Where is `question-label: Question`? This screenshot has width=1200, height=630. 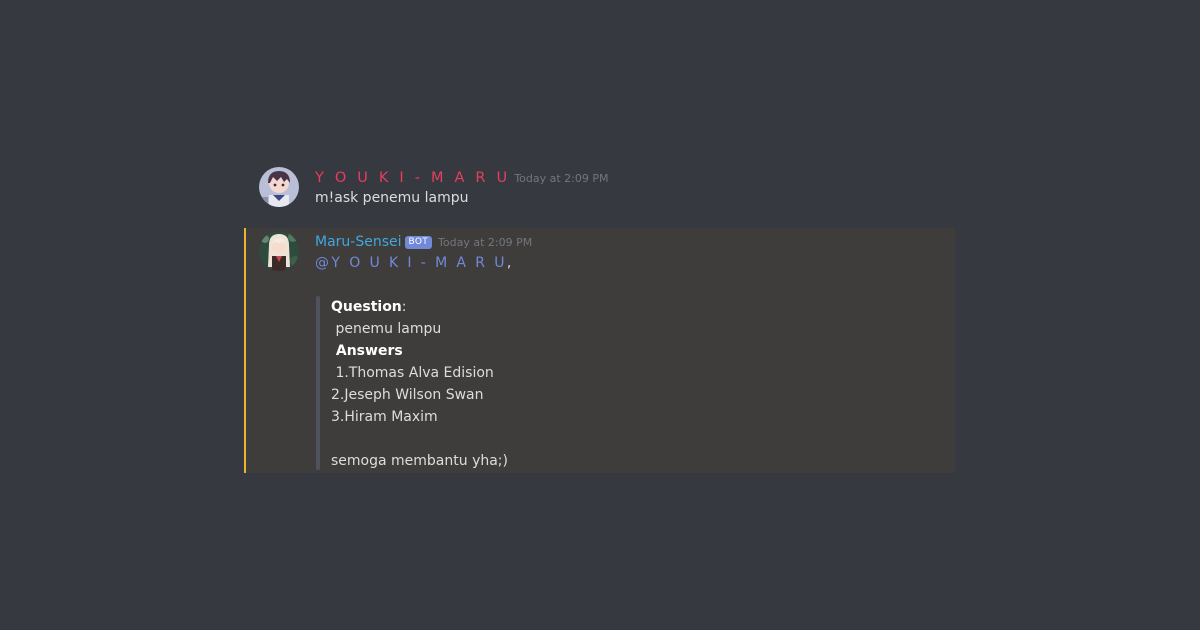
question-label: Question is located at coordinates (366, 307).